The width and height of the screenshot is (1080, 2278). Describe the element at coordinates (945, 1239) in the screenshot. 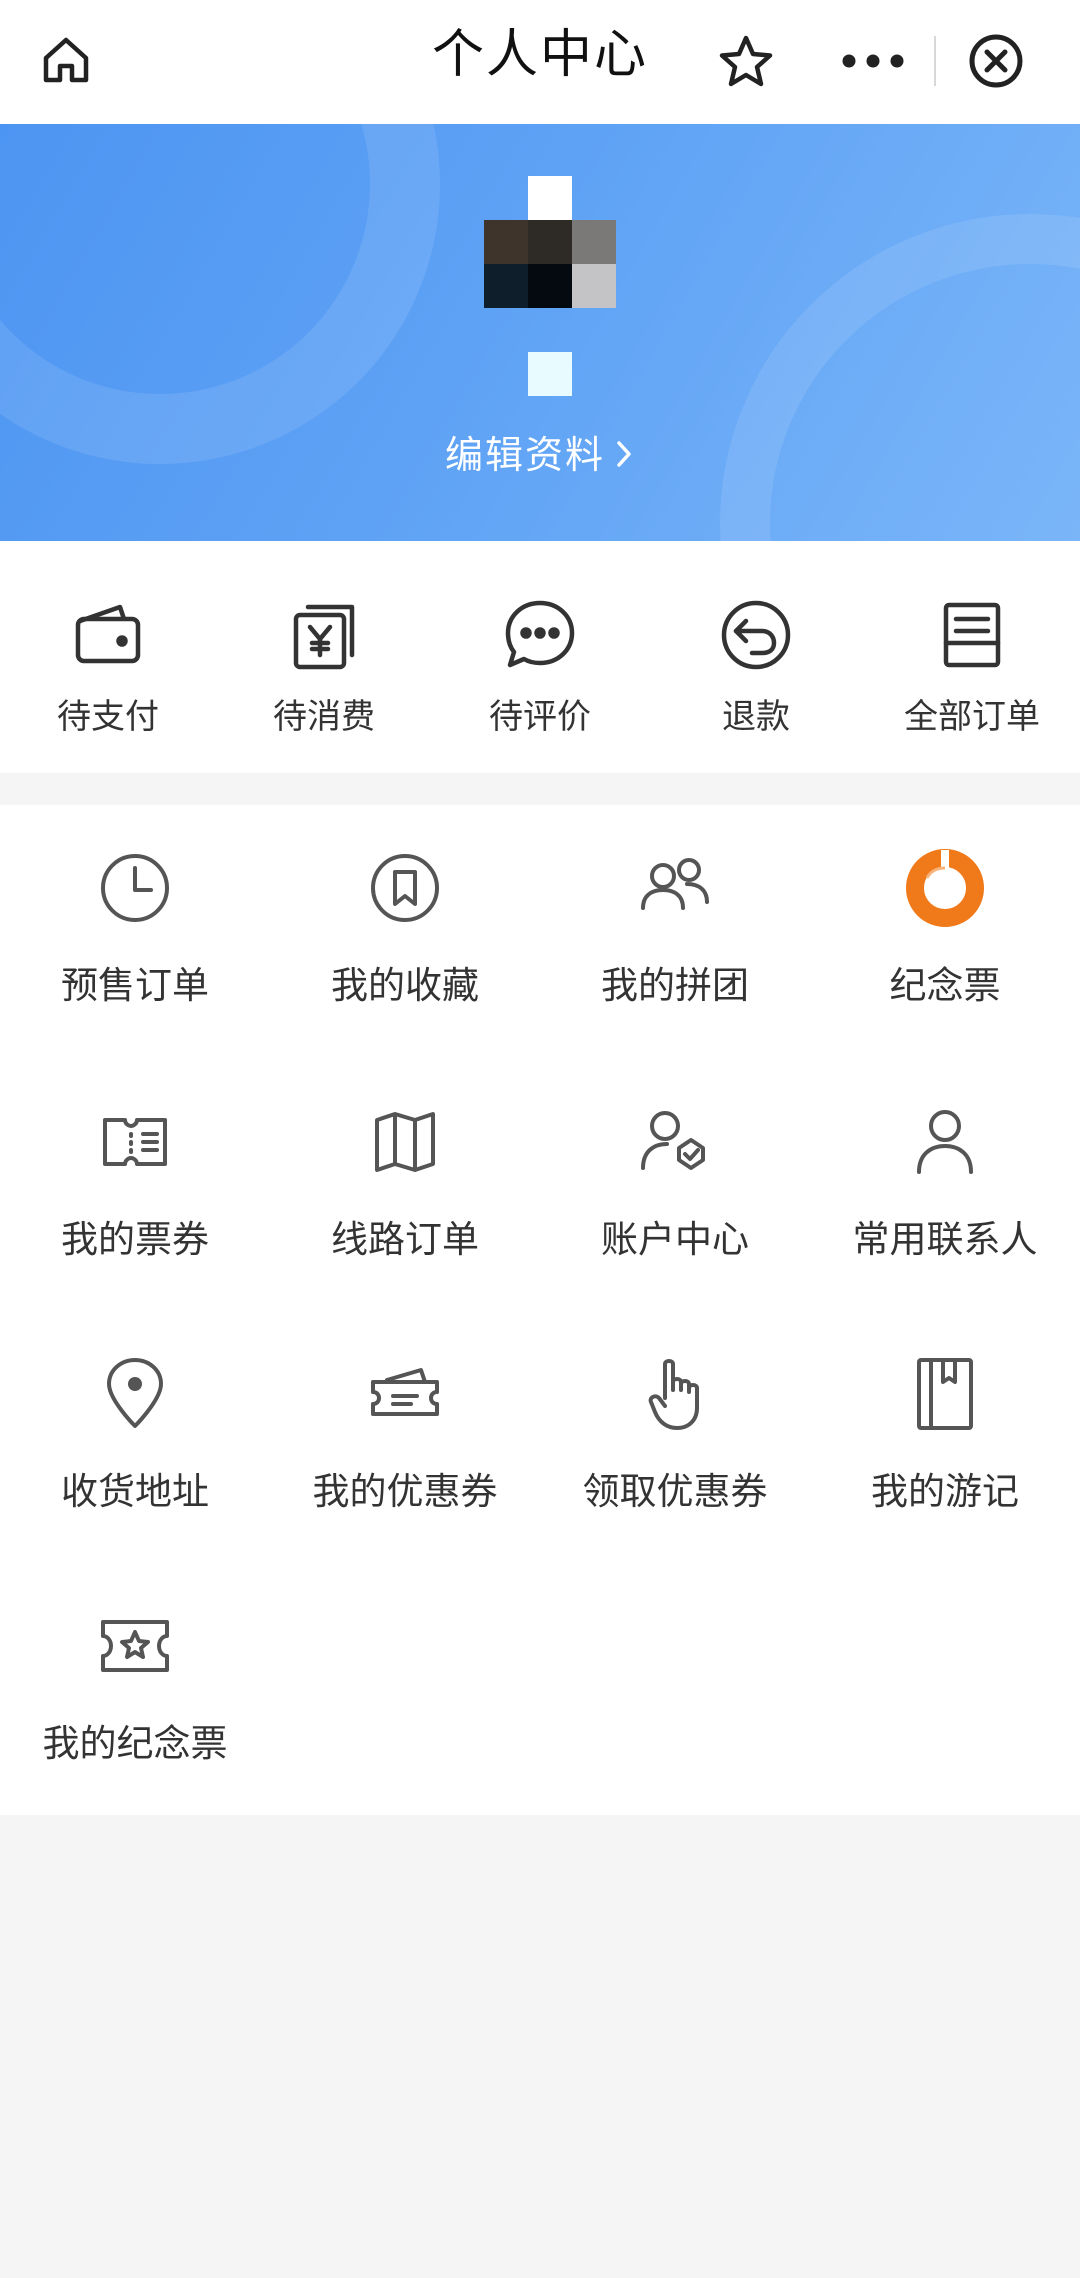

I see `feature-label: 常用联系人` at that location.